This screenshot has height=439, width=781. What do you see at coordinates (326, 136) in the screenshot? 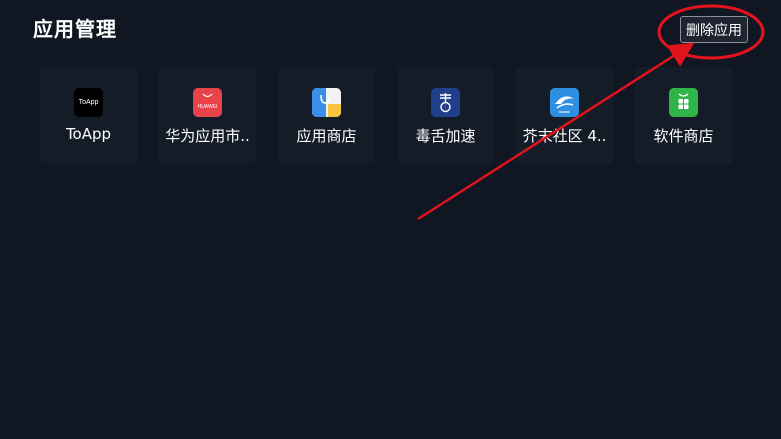
I see `app-label: 应用商店` at bounding box center [326, 136].